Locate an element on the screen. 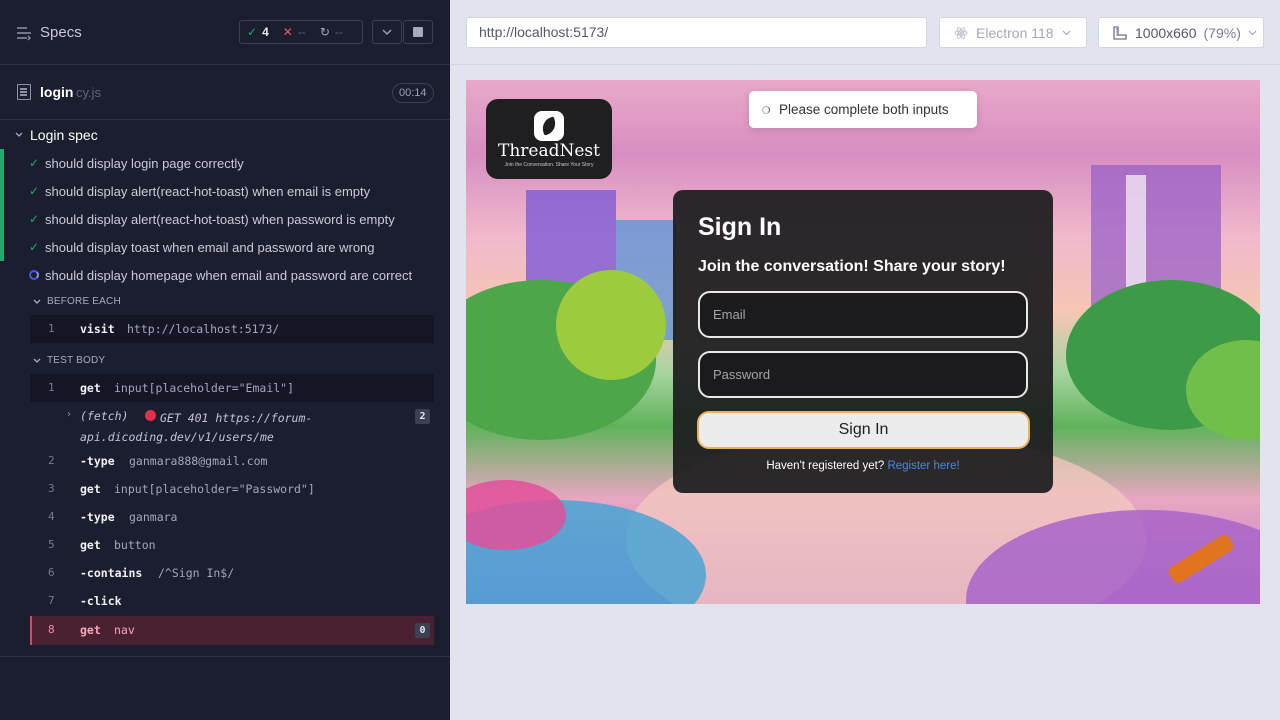  register-prompt: Haven't registered yet? Register here! is located at coordinates (863, 466).